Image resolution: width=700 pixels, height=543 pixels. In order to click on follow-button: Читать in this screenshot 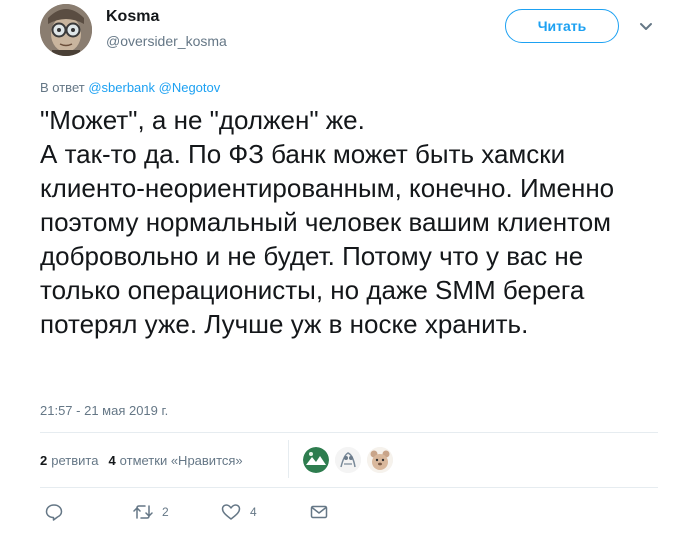, I will do `click(562, 26)`.